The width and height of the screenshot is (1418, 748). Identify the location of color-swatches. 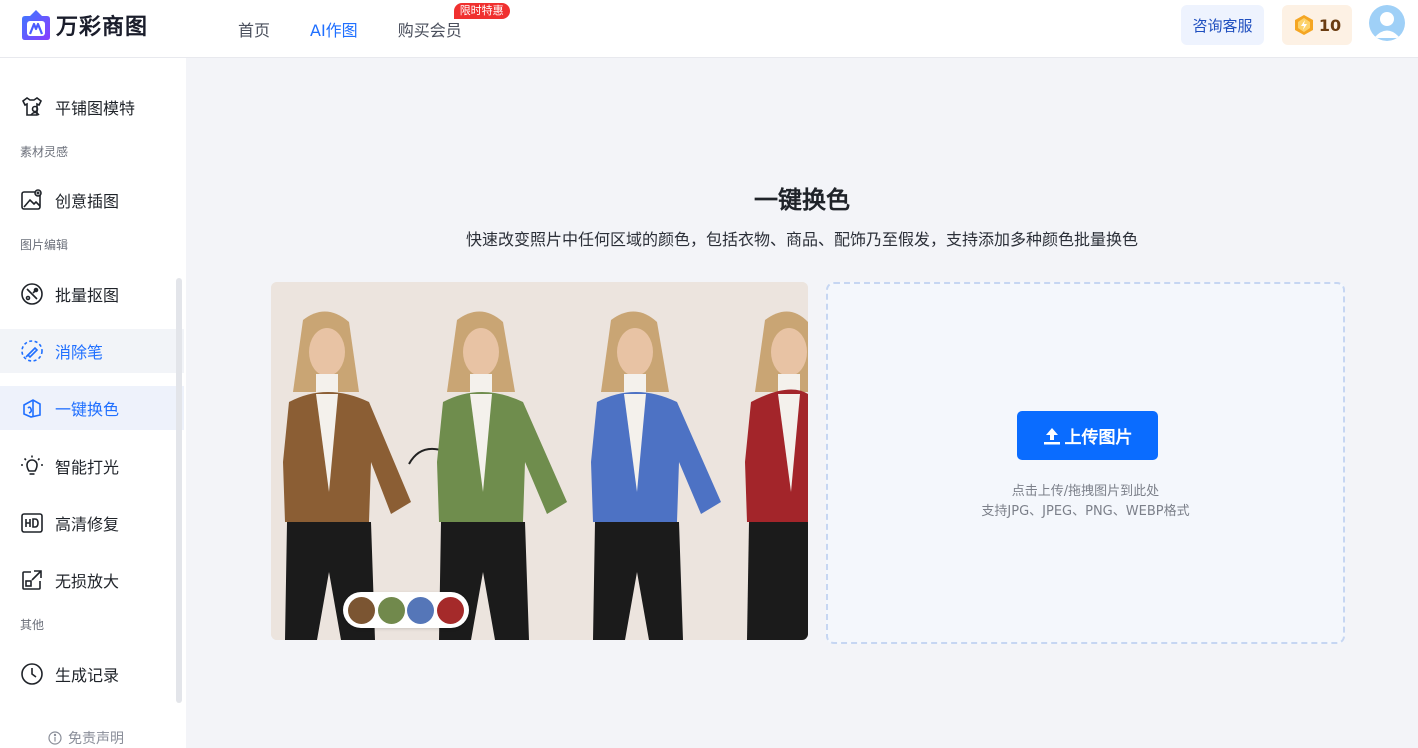
(406, 610).